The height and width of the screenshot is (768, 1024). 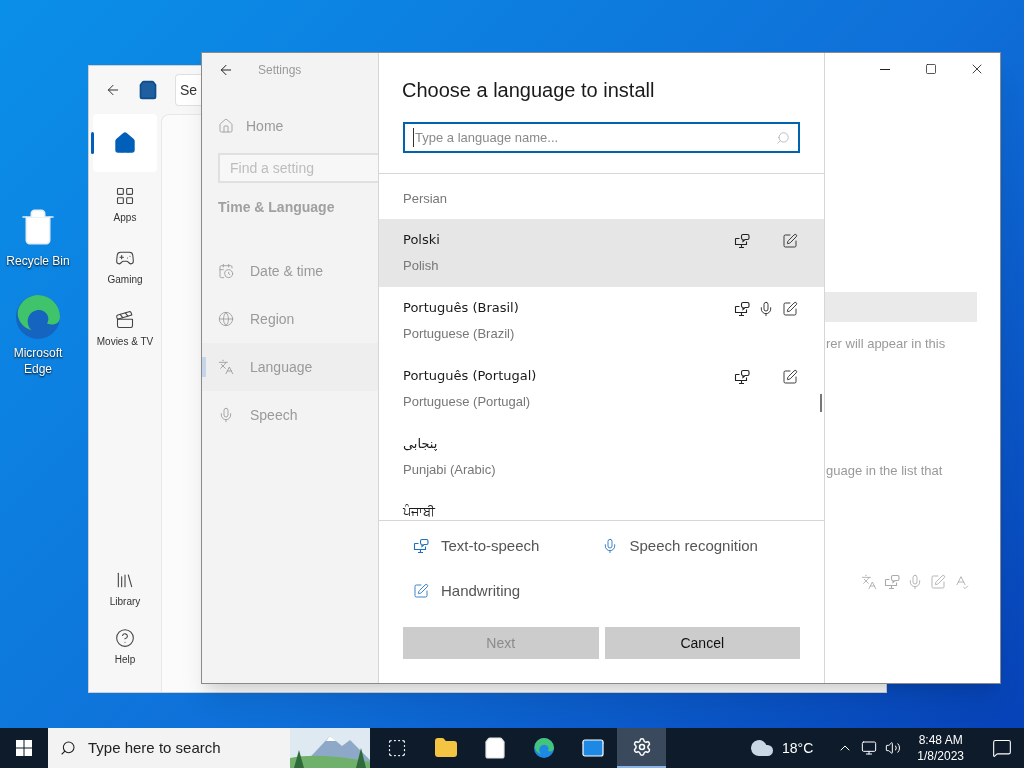 I want to click on spell-check-icon, so click(x=961, y=582).